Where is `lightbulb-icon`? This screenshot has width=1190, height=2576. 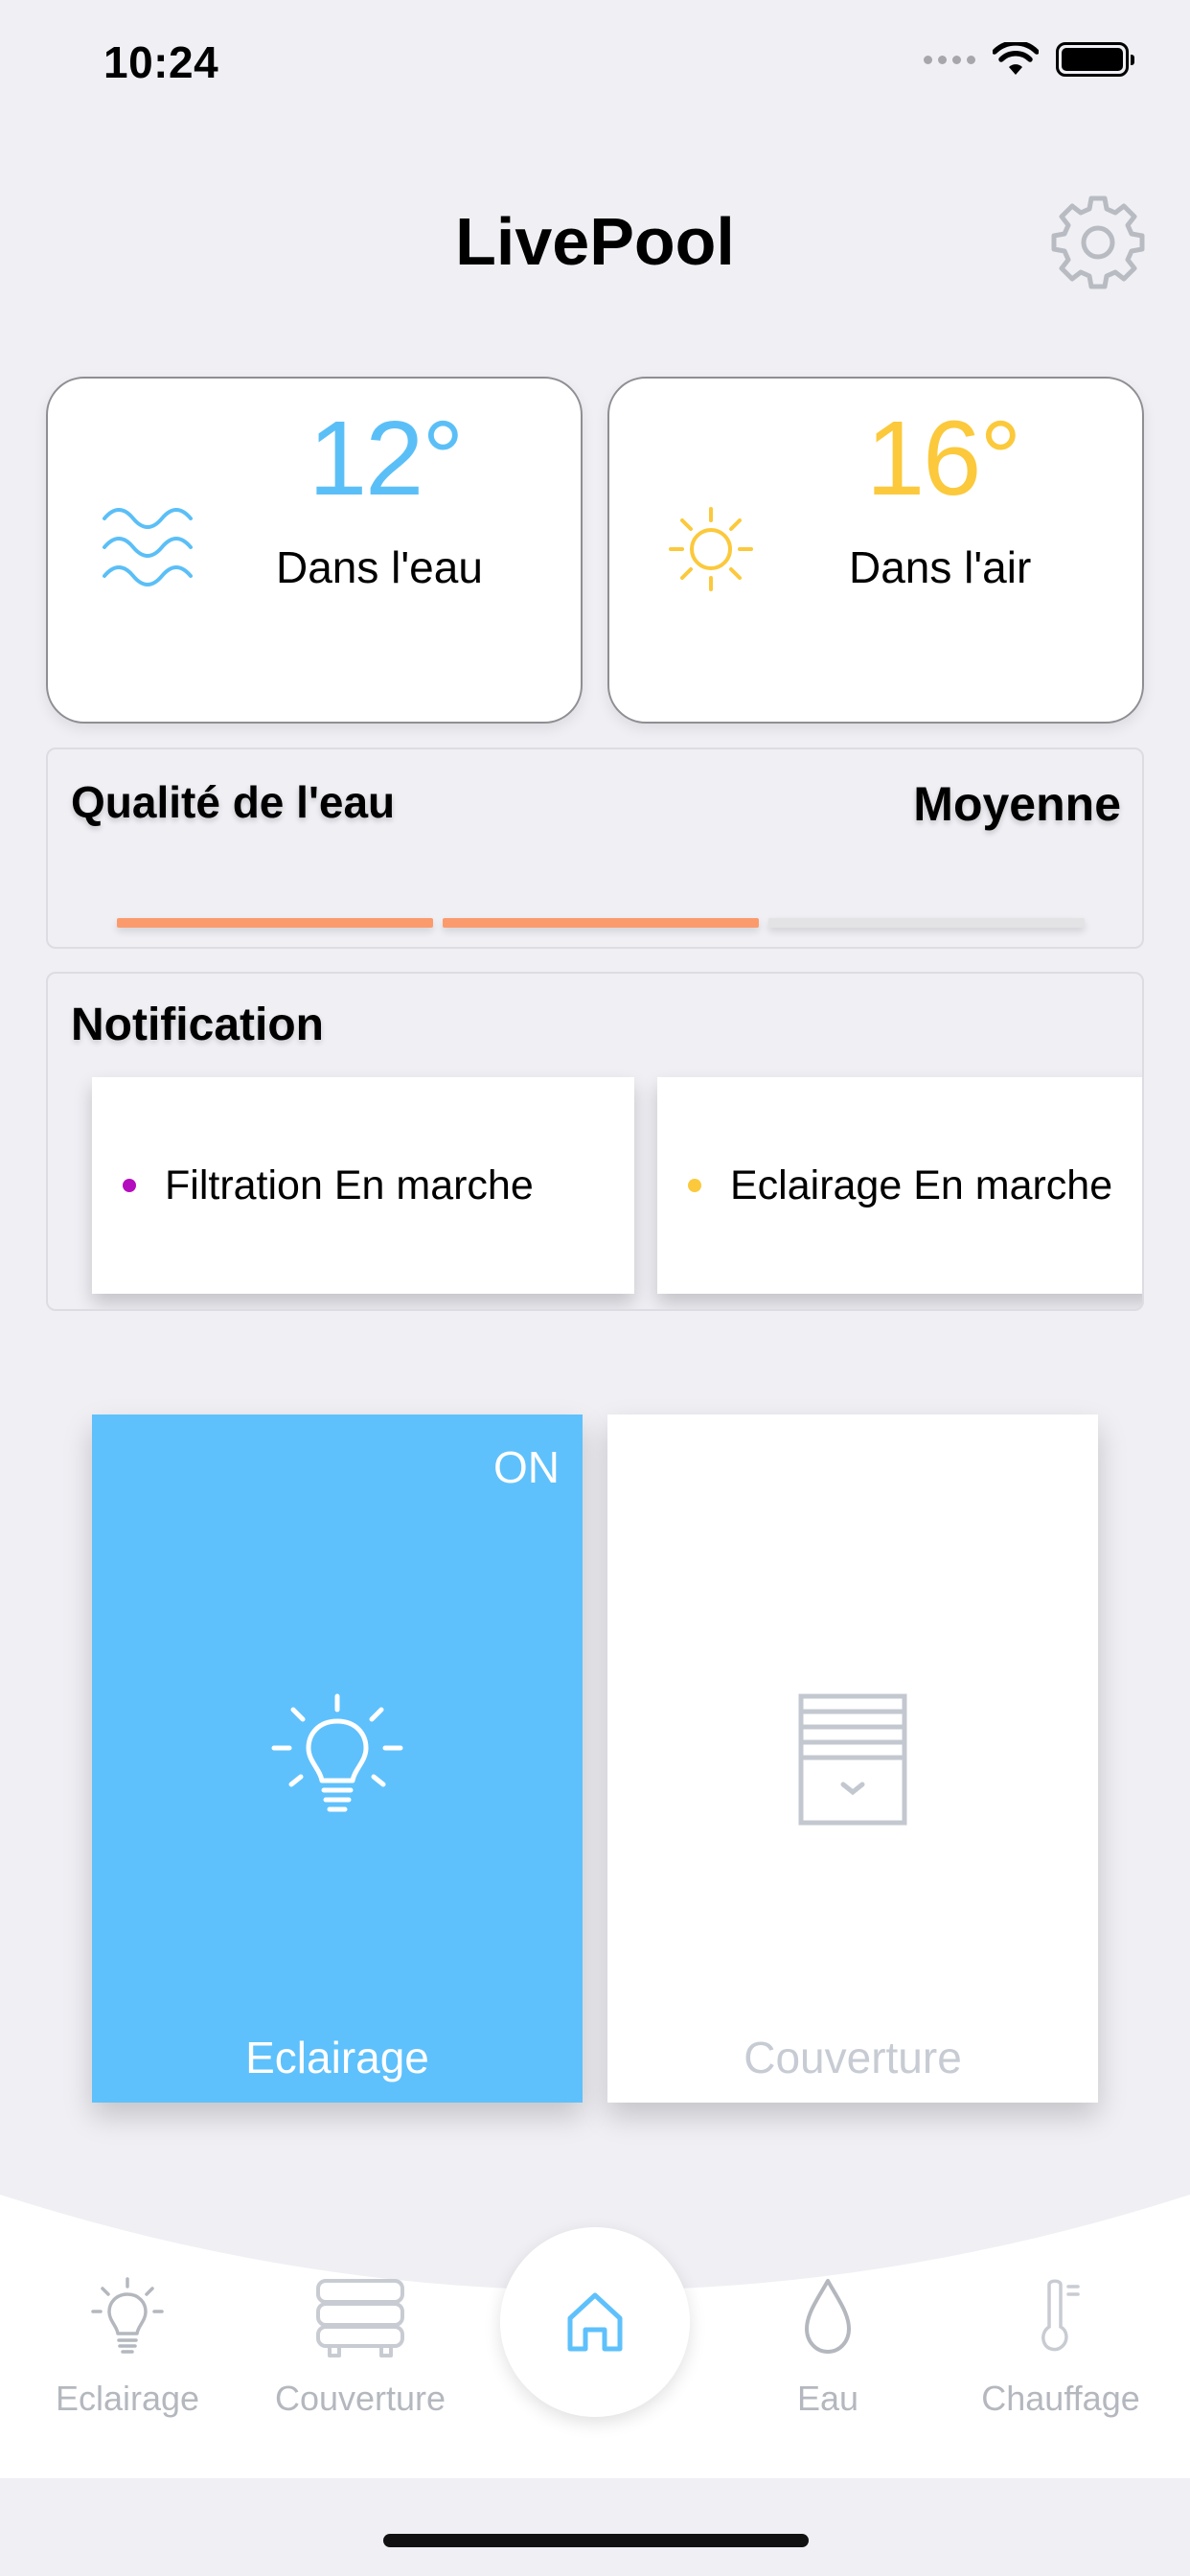
lightbulb-icon is located at coordinates (337, 1752).